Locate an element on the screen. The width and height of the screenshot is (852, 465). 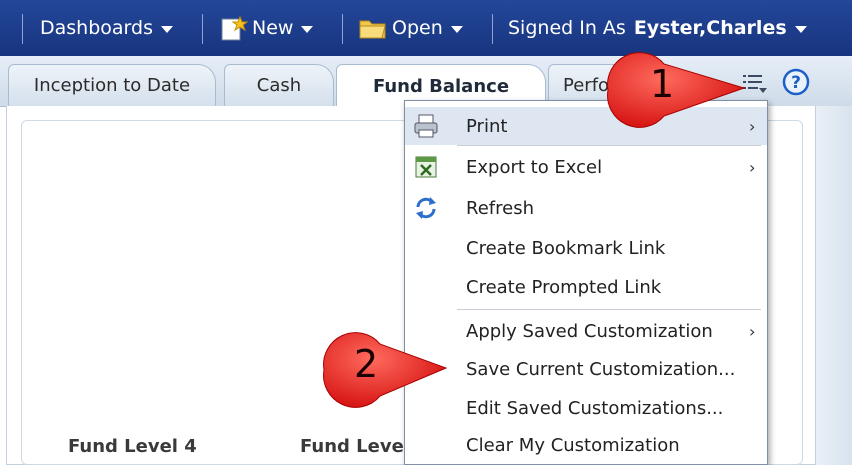
fund-level-heading: Fund Leve is located at coordinates (352, 446).